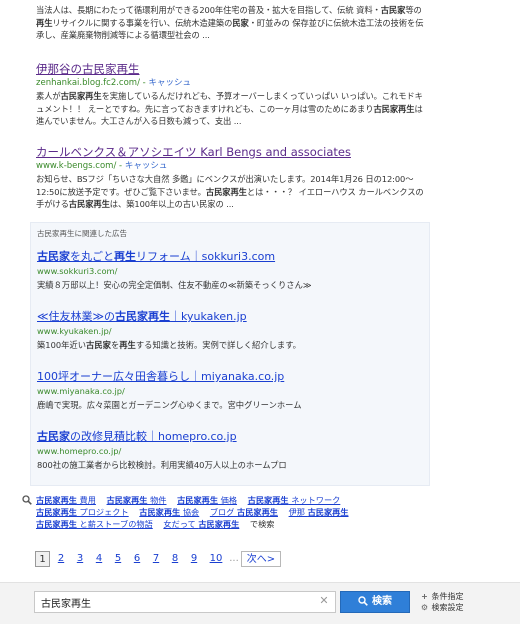 This screenshot has width=520, height=624. I want to click on advanced-conditions-link: + 条件指定, so click(442, 597).